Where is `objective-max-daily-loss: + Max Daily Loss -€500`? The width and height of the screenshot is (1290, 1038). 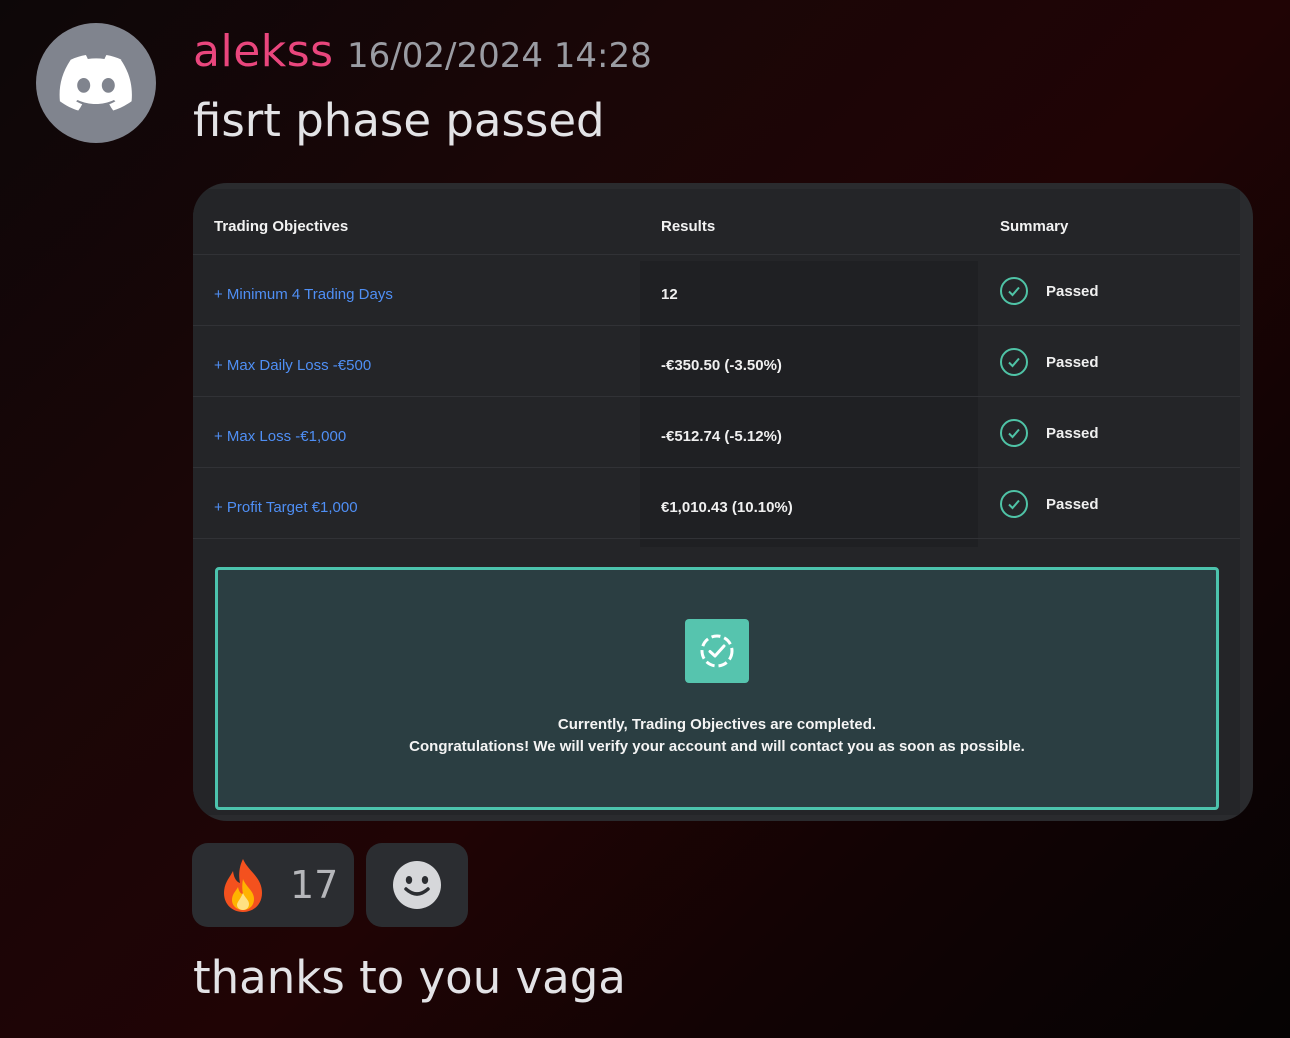 objective-max-daily-loss: + Max Daily Loss -€500 is located at coordinates (292, 365).